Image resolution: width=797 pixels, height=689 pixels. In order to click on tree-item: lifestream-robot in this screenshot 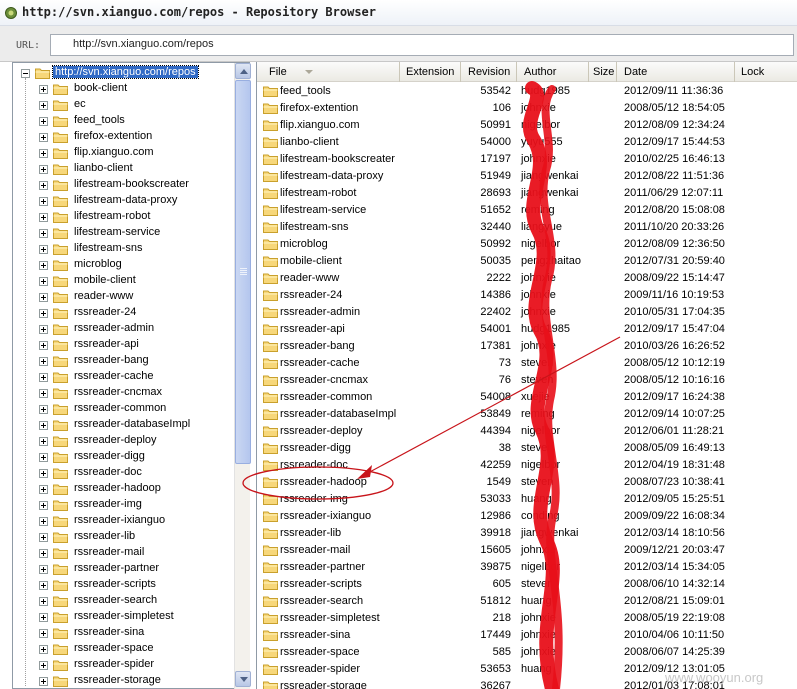, I will do `click(124, 217)`.